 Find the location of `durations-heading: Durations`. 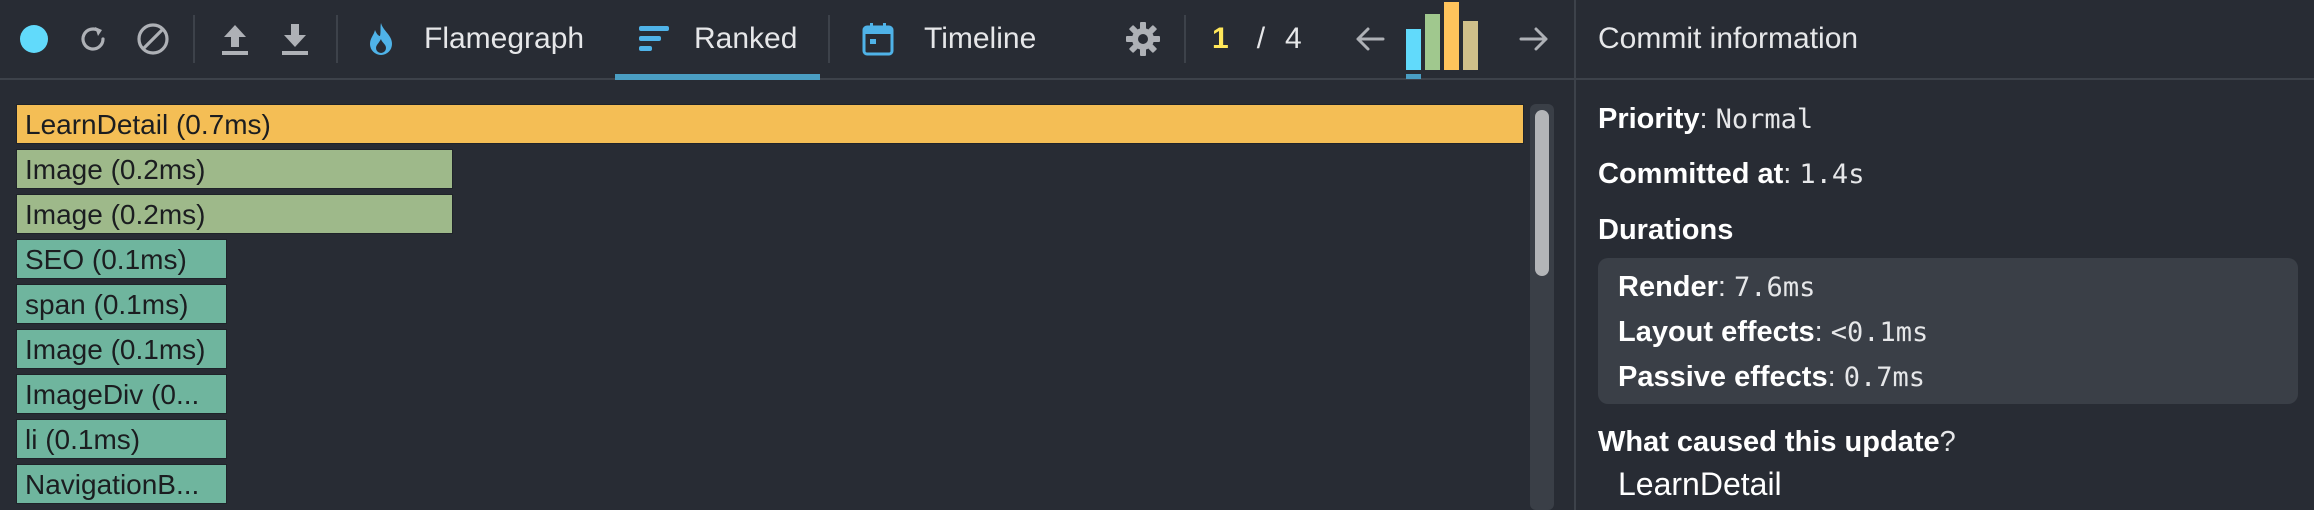

durations-heading: Durations is located at coordinates (1665, 230).